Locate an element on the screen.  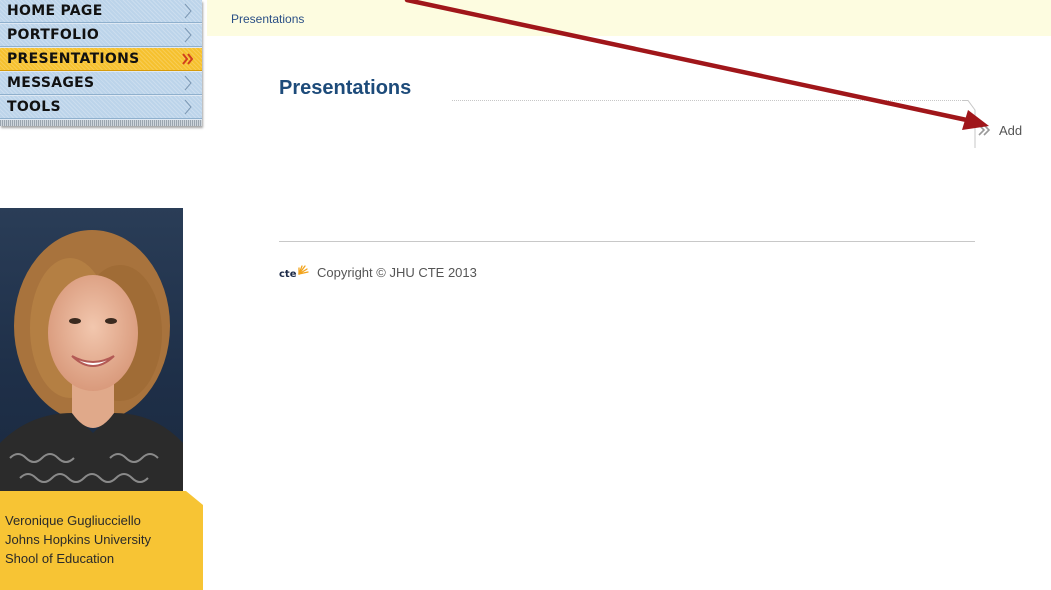
profile-photo is located at coordinates (91, 350).